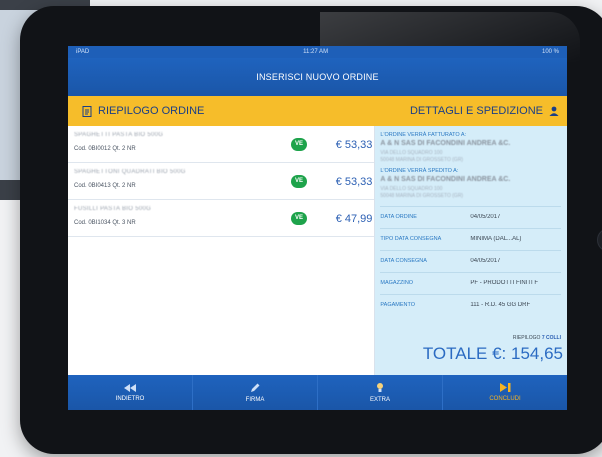 The image size is (602, 457). I want to click on detail-row-pagamento: PAGAMENTO 111 - R.D. 45 GG DRF, so click(470, 305).